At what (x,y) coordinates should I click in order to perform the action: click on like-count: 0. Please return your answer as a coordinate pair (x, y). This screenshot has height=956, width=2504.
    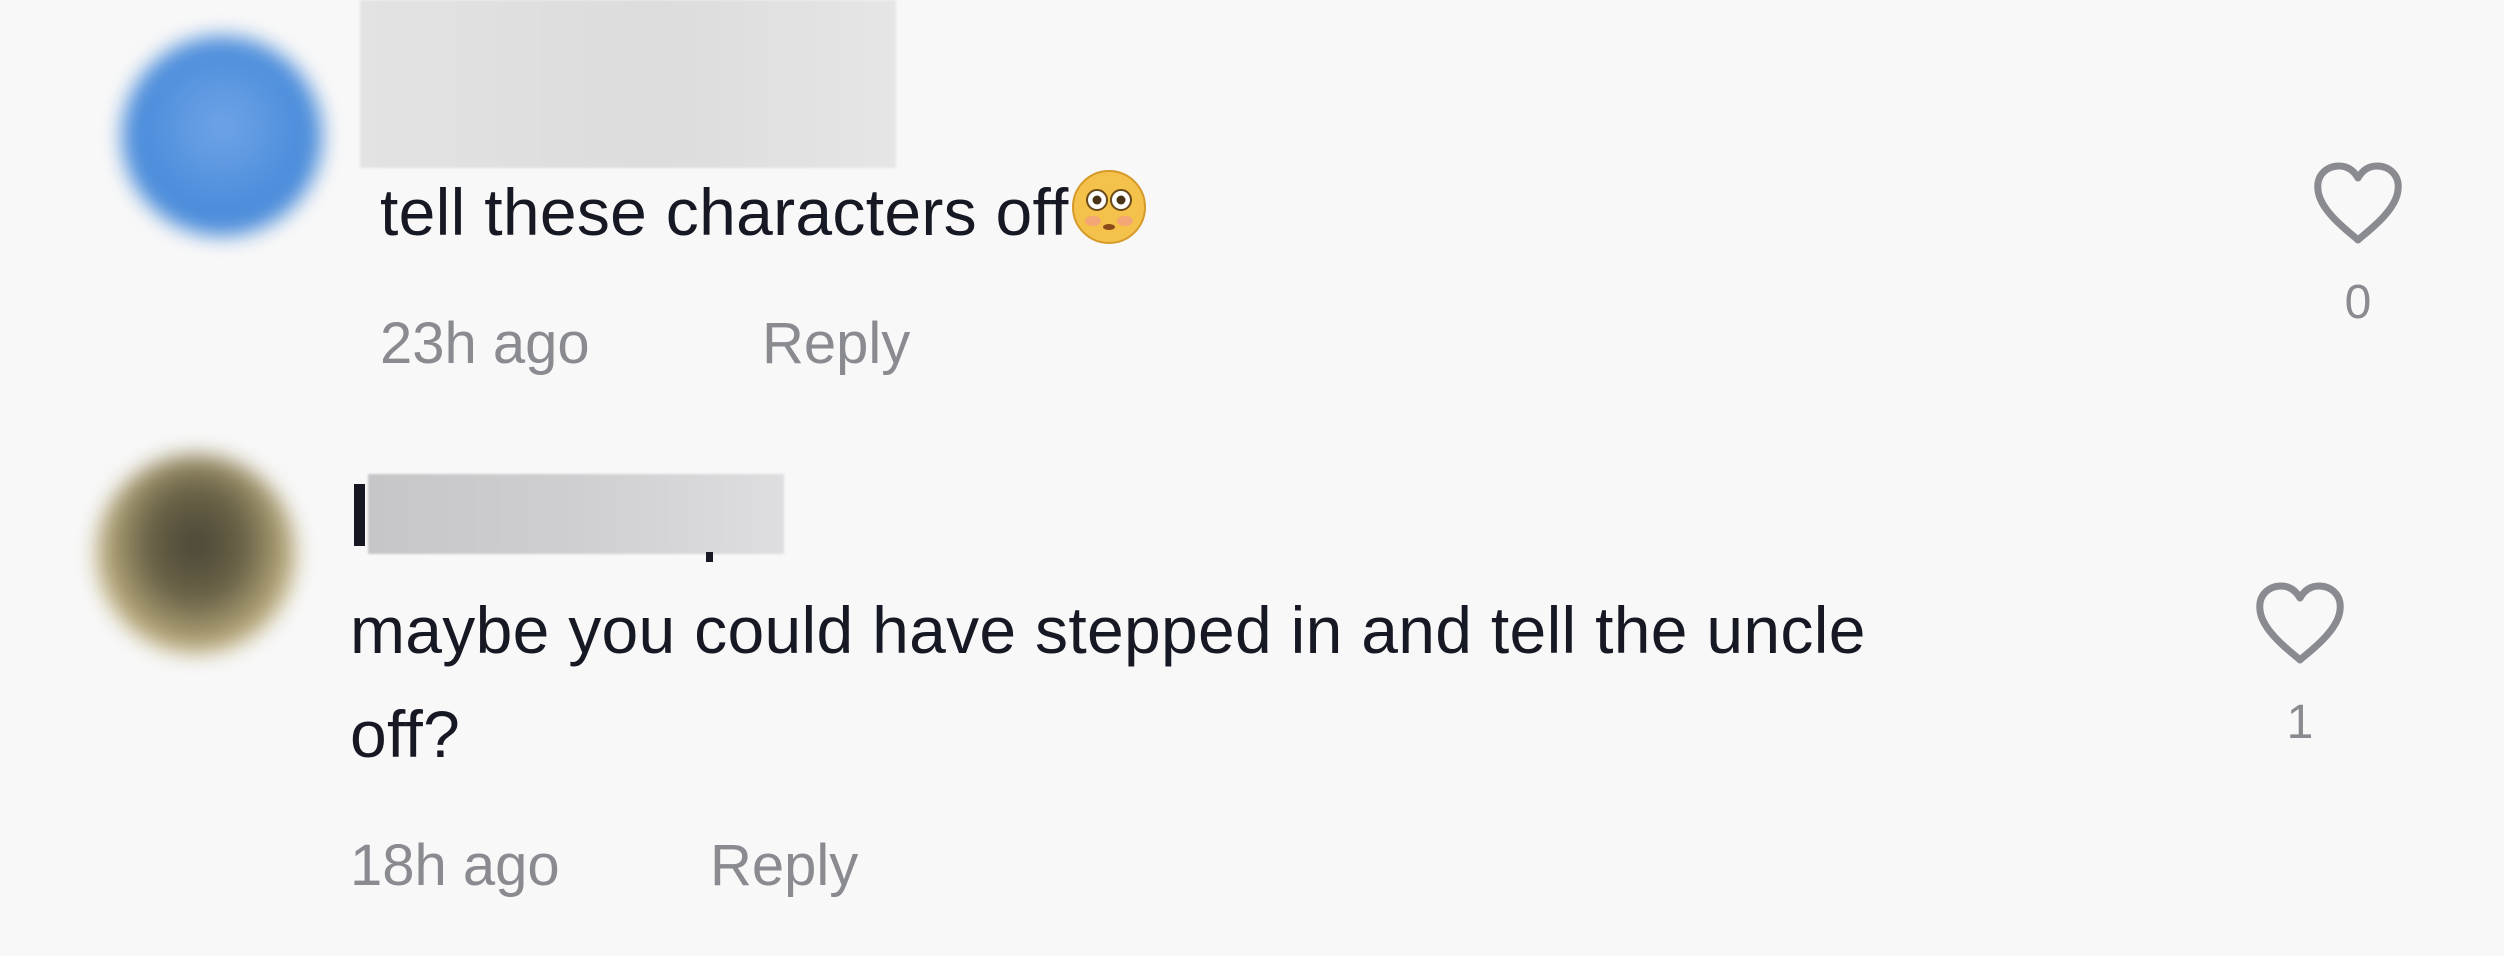
    Looking at the image, I should click on (2358, 302).